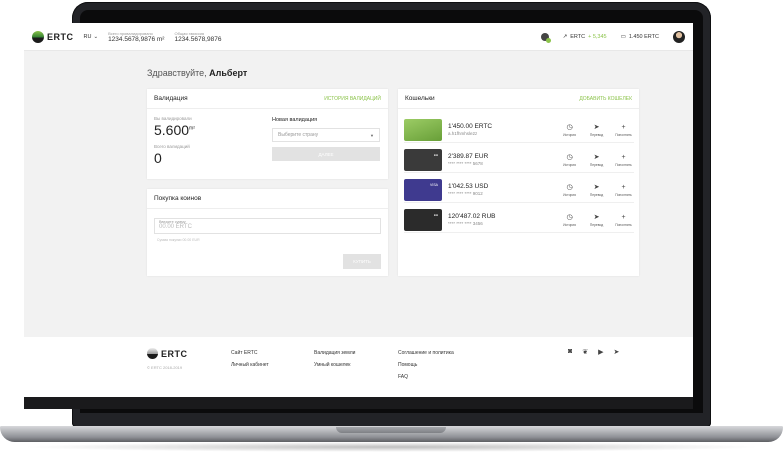 This screenshot has width=783, height=460. Describe the element at coordinates (198, 39) in the screenshot. I see `total-emission-value: 1234.5678,9876` at that location.